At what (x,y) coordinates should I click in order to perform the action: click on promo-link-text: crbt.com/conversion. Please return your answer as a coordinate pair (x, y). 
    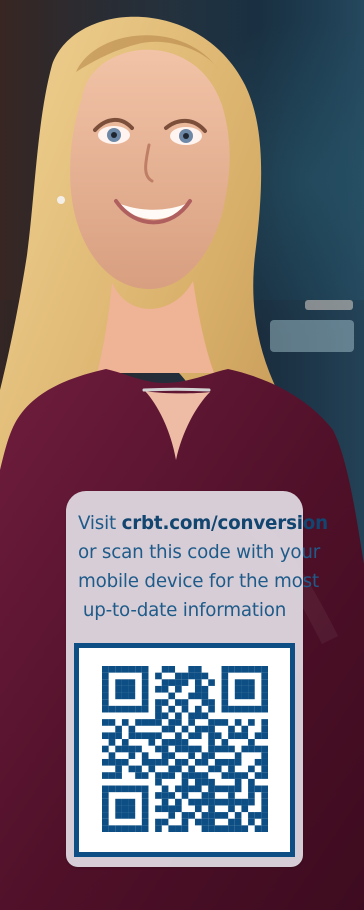
    Looking at the image, I should click on (225, 523).